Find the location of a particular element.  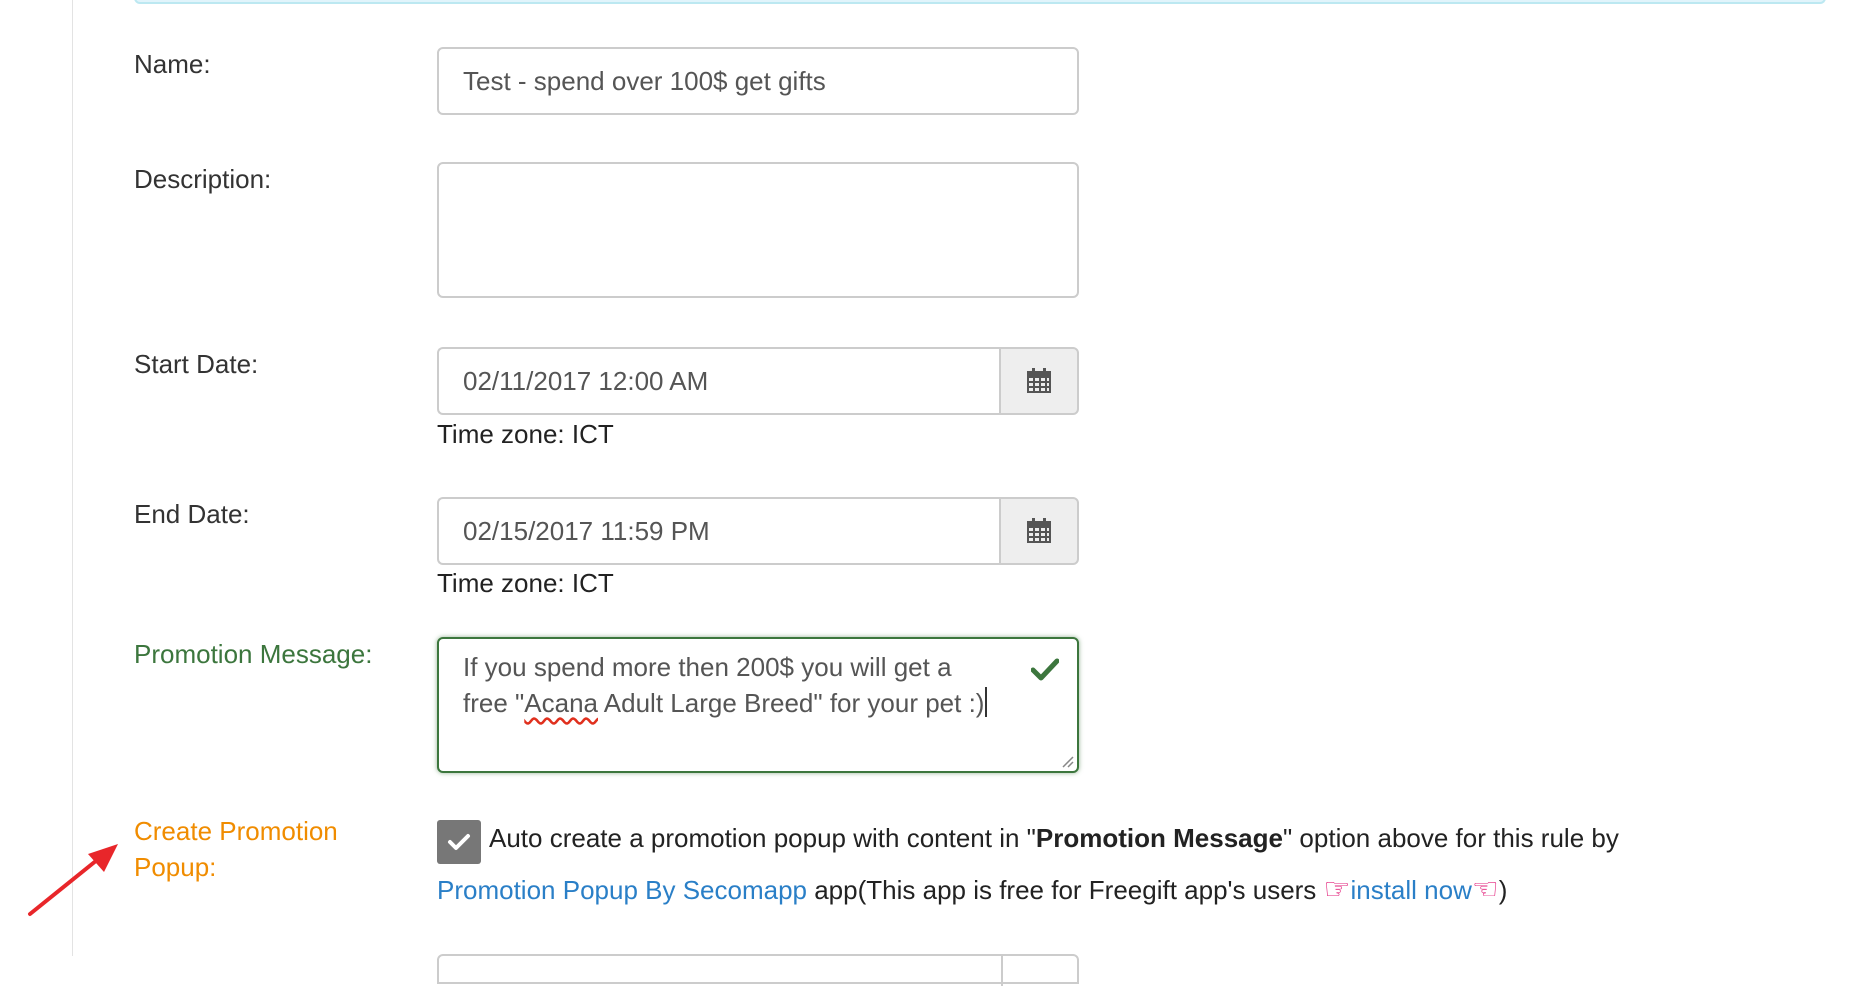

closing-parenthesis: ) is located at coordinates (1503, 890).